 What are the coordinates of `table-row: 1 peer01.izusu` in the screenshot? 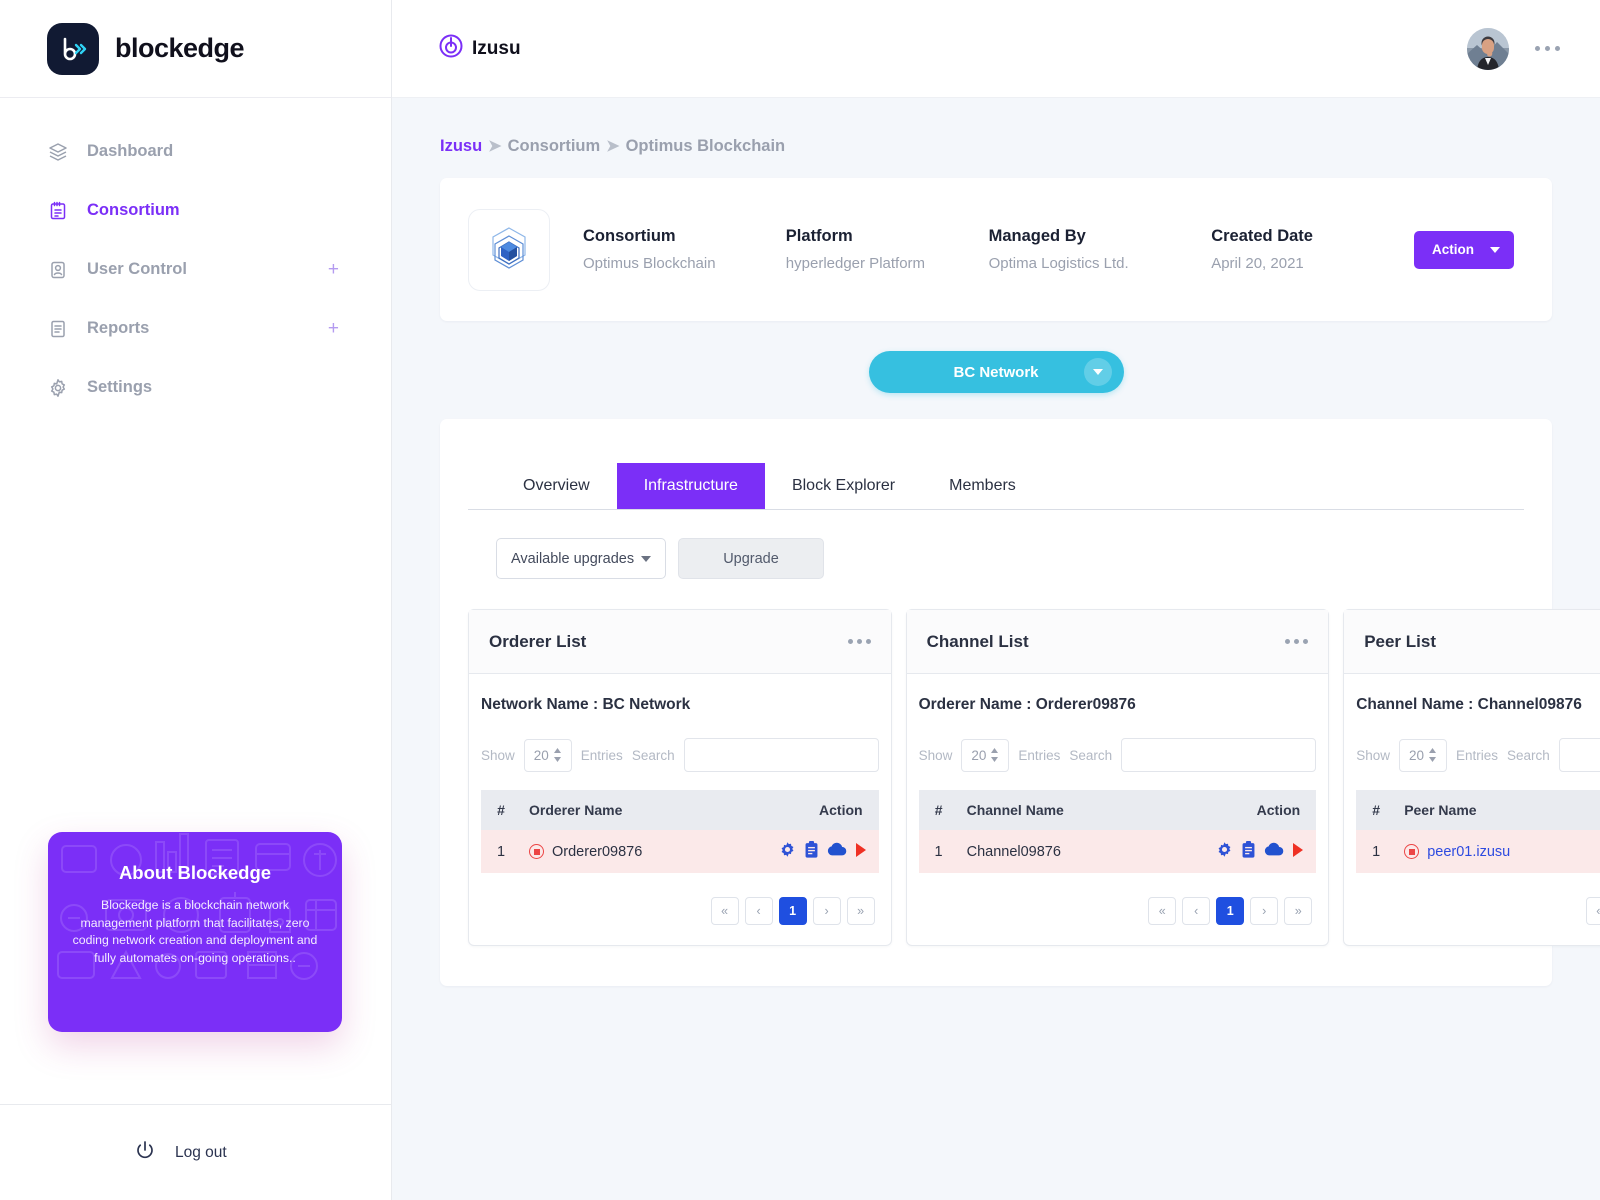 It's located at (1478, 851).